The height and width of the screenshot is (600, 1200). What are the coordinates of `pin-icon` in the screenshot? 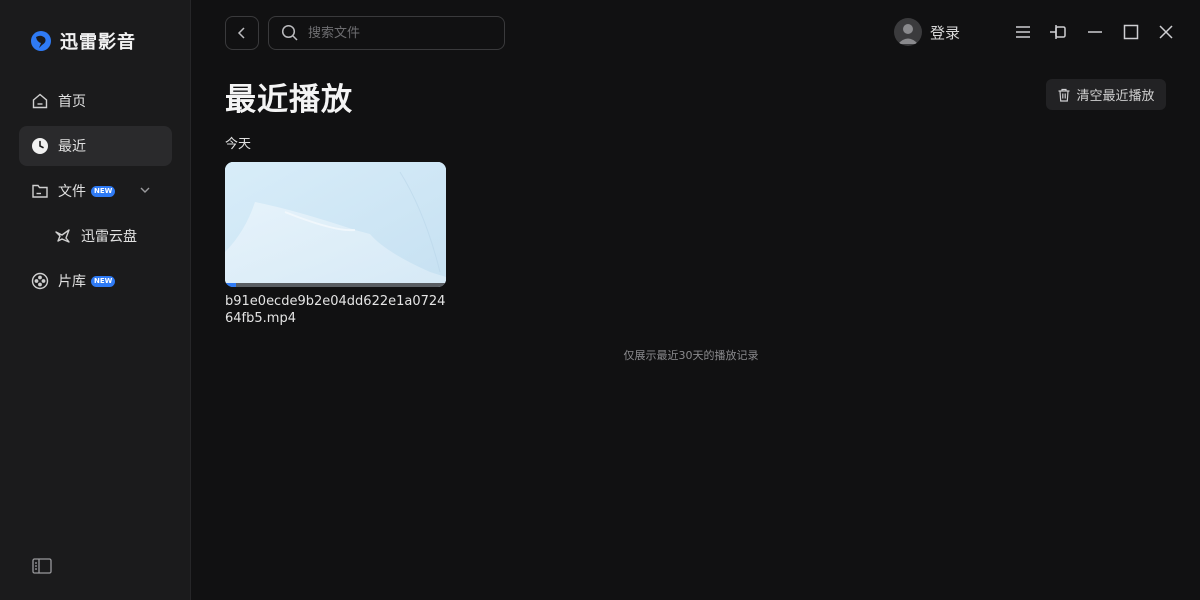 It's located at (1058, 32).